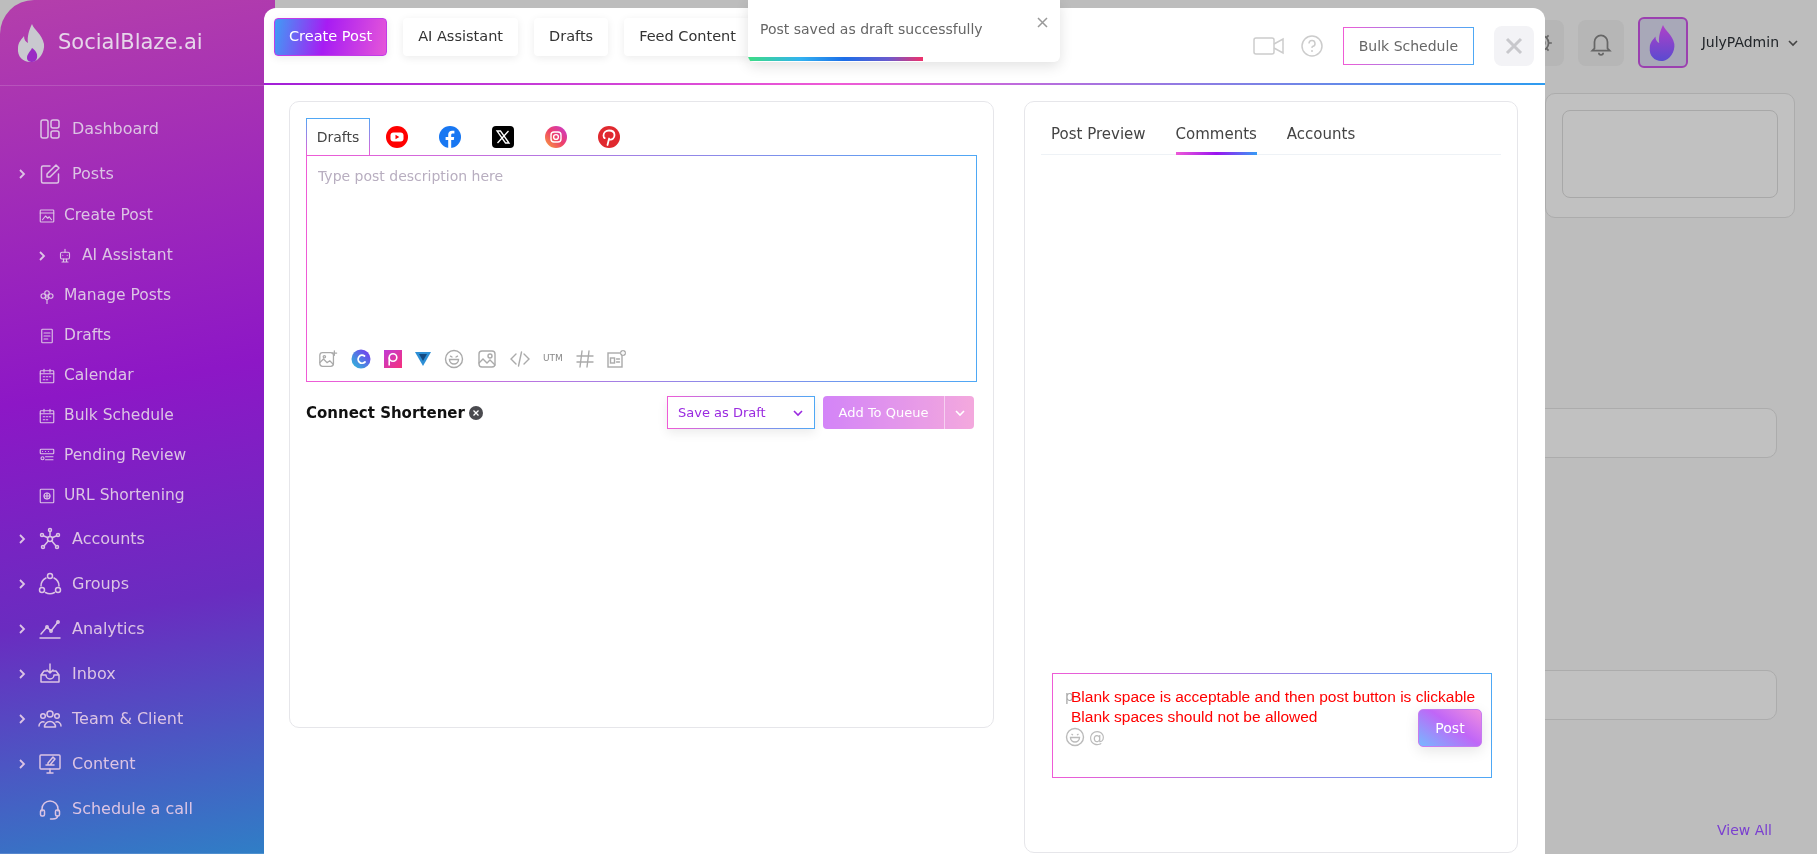 The image size is (1817, 854). What do you see at coordinates (449, 136) in the screenshot?
I see `facebook-icon` at bounding box center [449, 136].